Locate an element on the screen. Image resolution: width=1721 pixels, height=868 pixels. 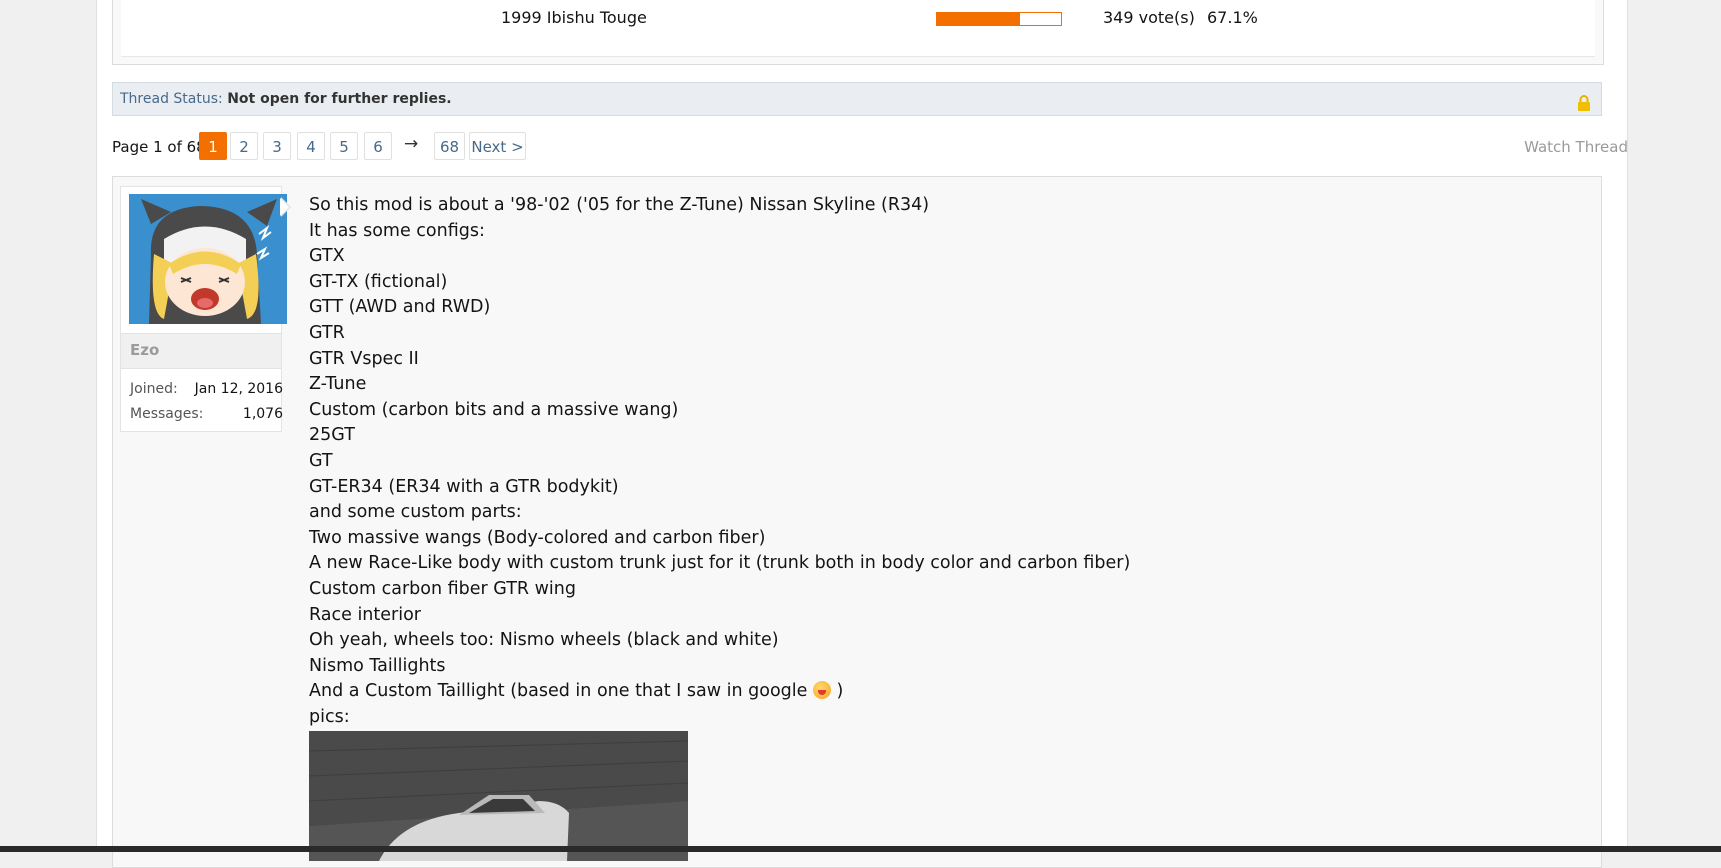
page-link-last: 68 is located at coordinates (449, 146).